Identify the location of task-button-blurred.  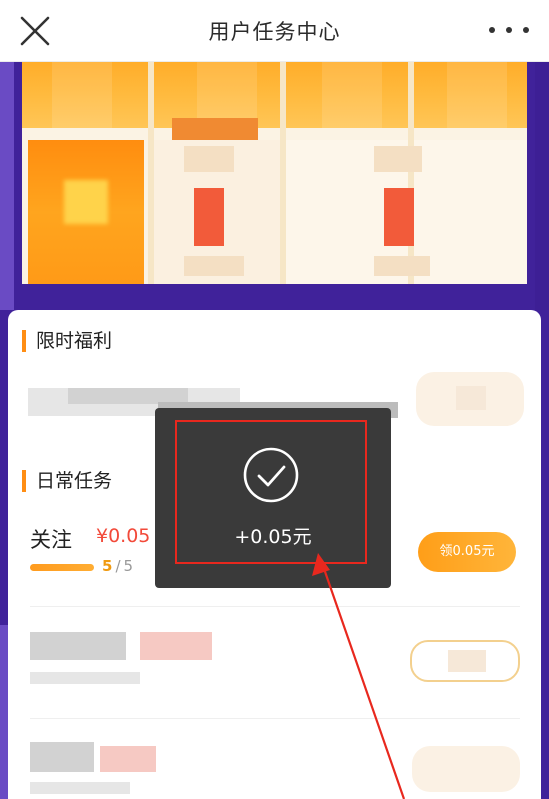
(466, 769).